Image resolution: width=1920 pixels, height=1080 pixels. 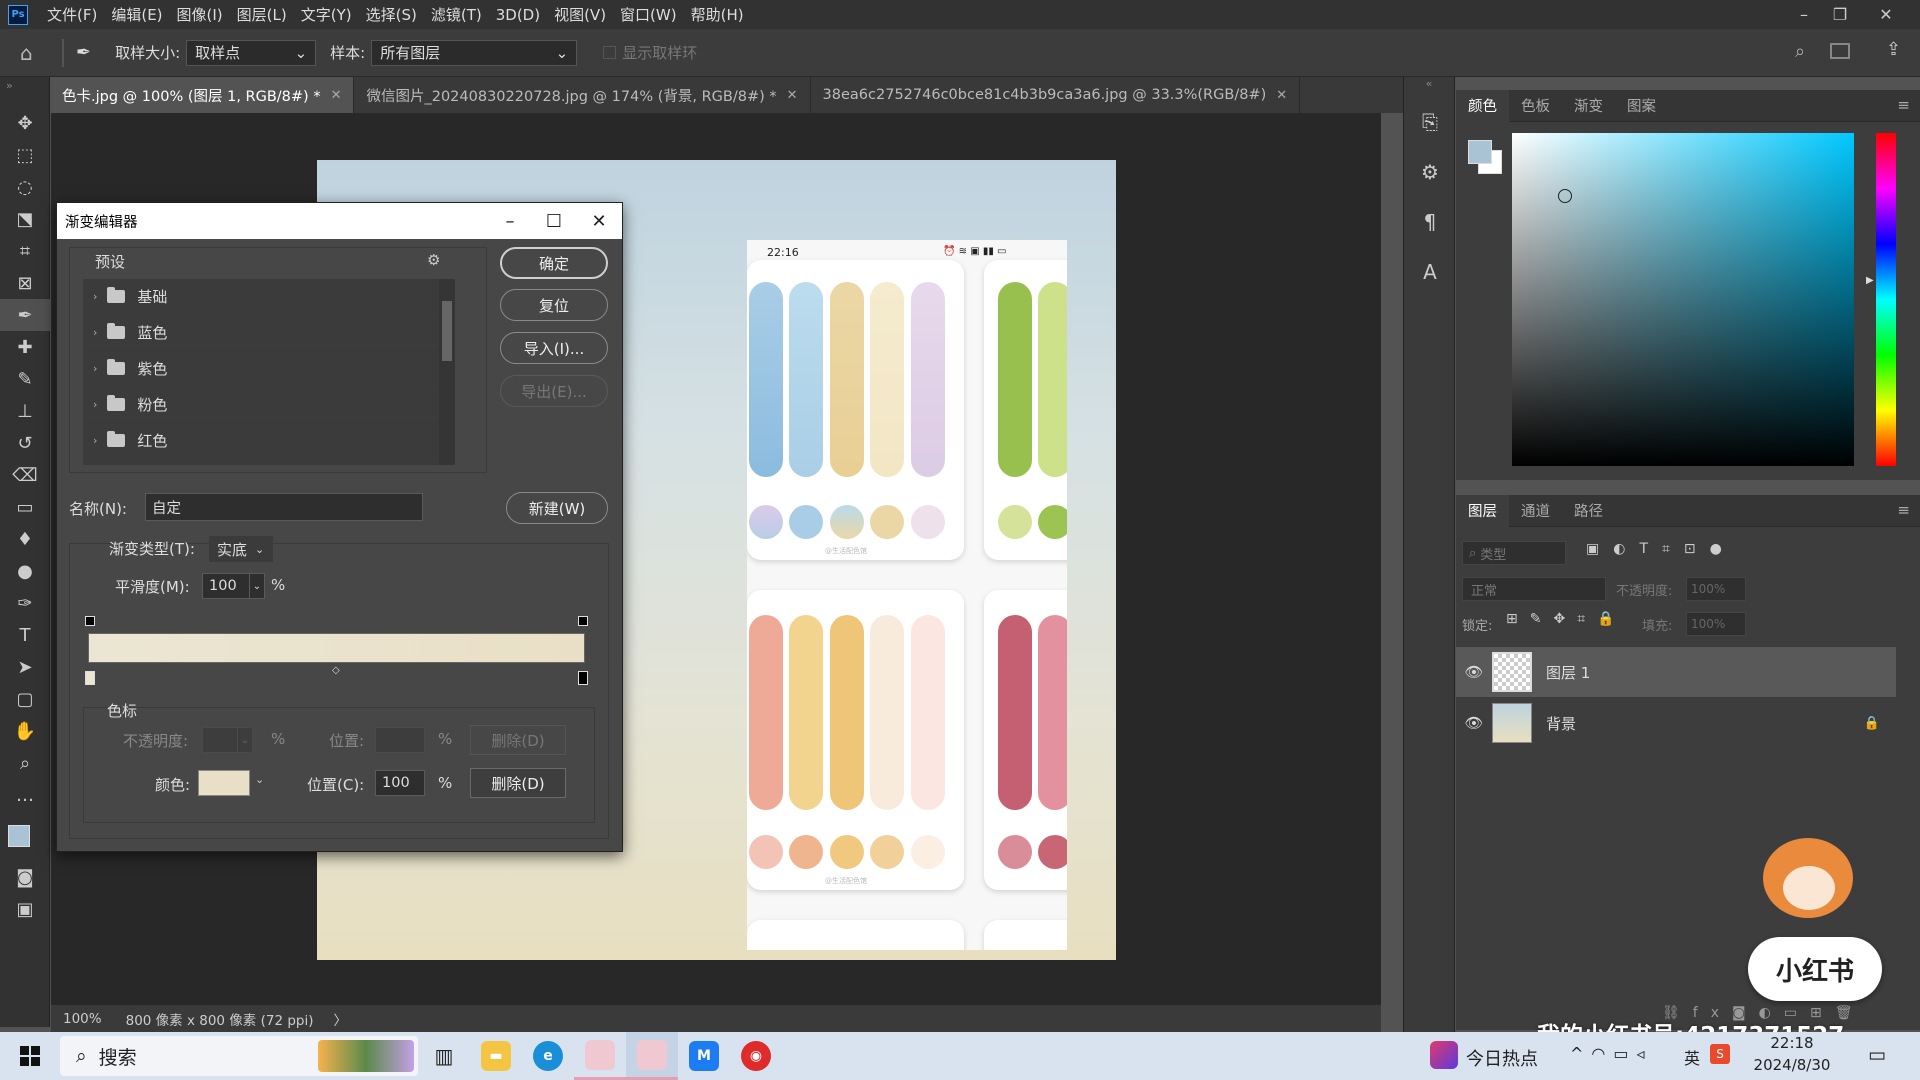 I want to click on ok-button: 确定, so click(x=554, y=263).